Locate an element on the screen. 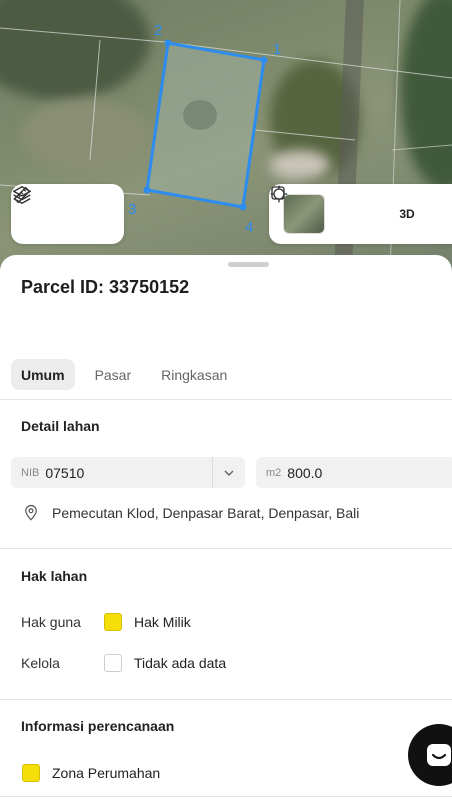 This screenshot has width=452, height=804. chevron-down-icon is located at coordinates (229, 472).